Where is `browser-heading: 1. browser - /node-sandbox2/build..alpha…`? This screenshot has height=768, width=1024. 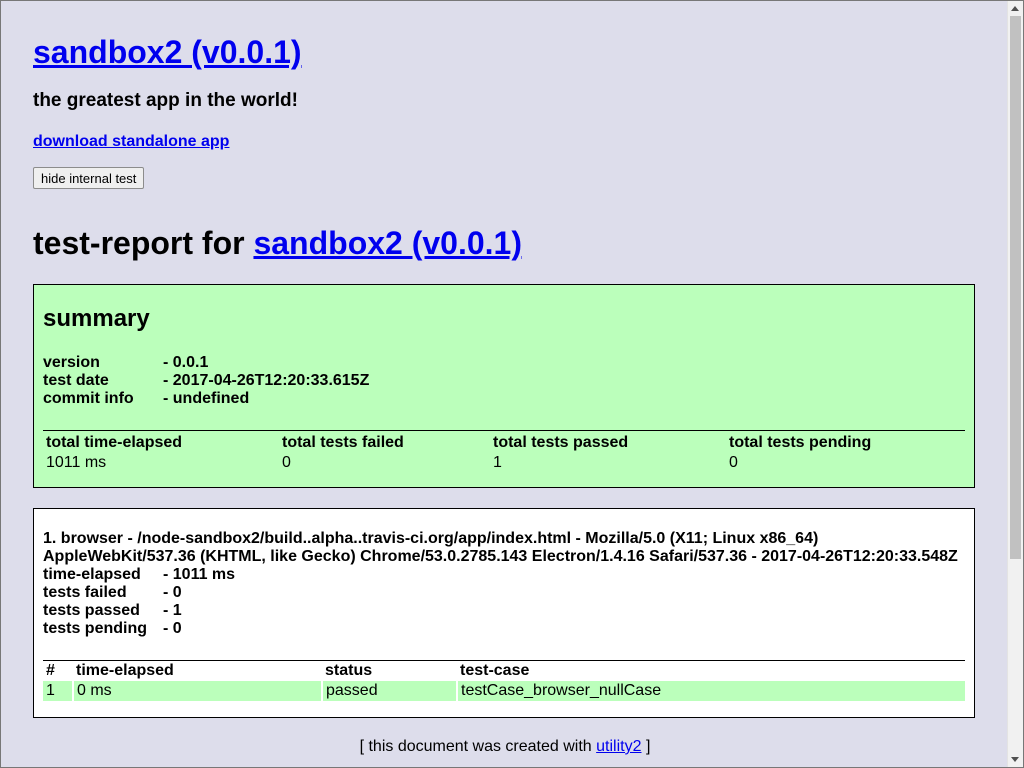 browser-heading: 1. browser - /node-sandbox2/build..alpha… is located at coordinates (508, 548).